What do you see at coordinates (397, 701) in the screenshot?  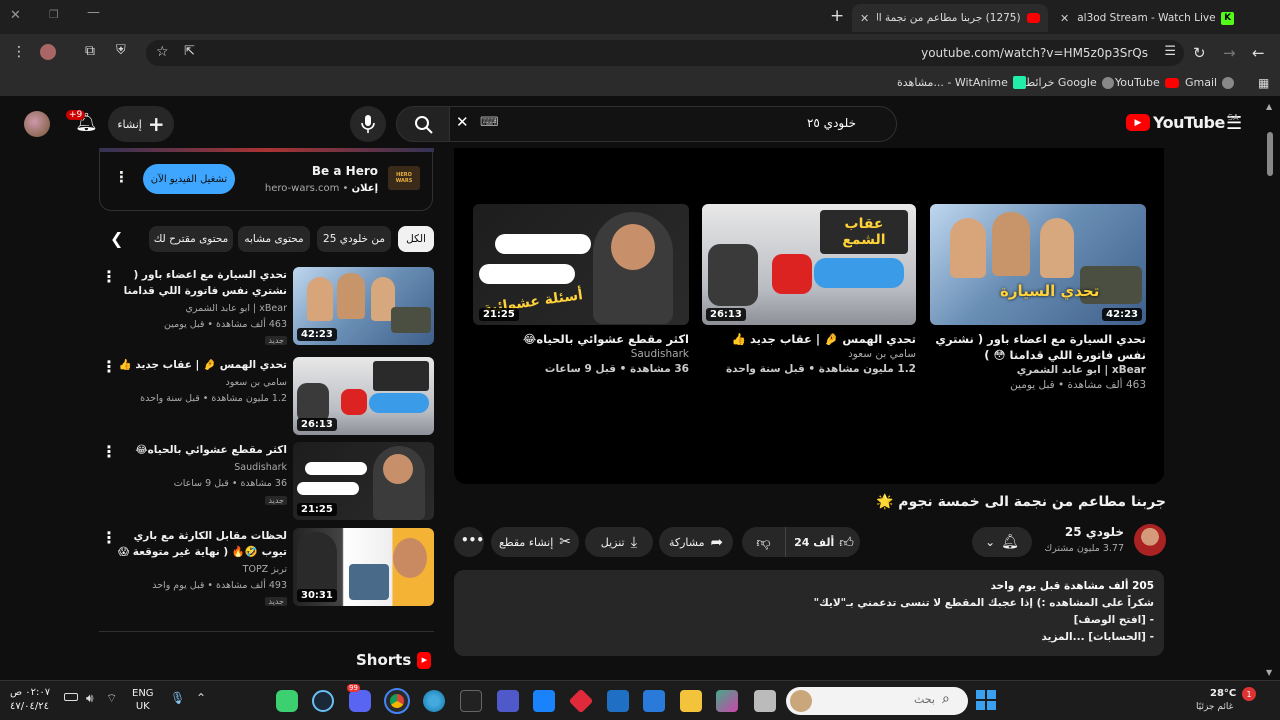 I see `chrome-icon` at bounding box center [397, 701].